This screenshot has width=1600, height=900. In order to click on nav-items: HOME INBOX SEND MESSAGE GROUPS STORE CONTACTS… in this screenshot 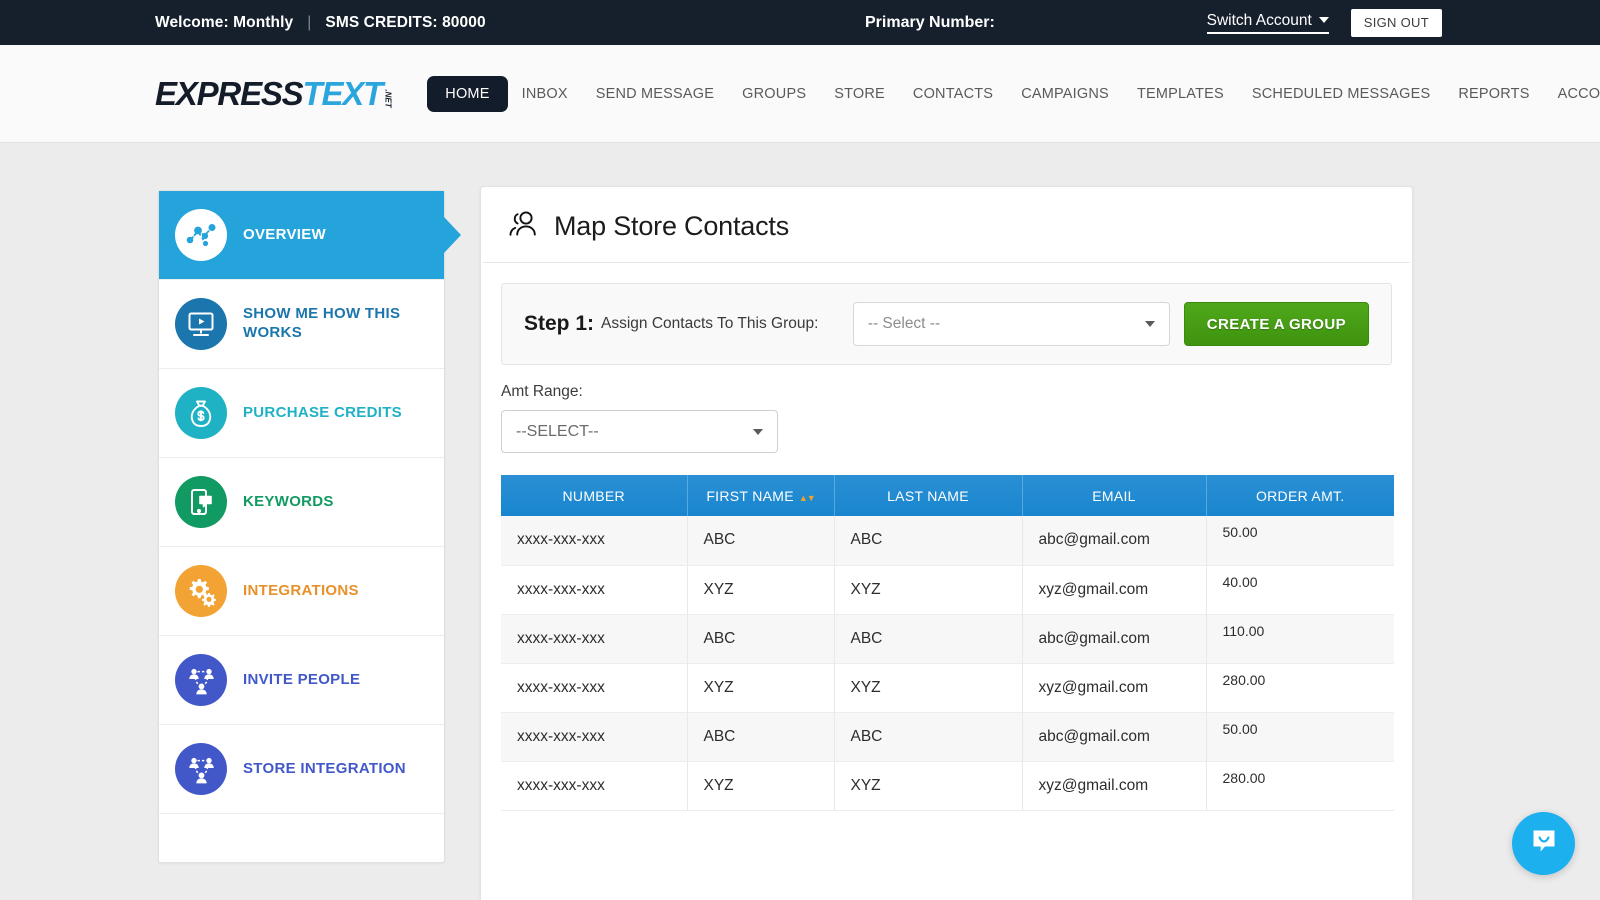, I will do `click(1013, 93)`.